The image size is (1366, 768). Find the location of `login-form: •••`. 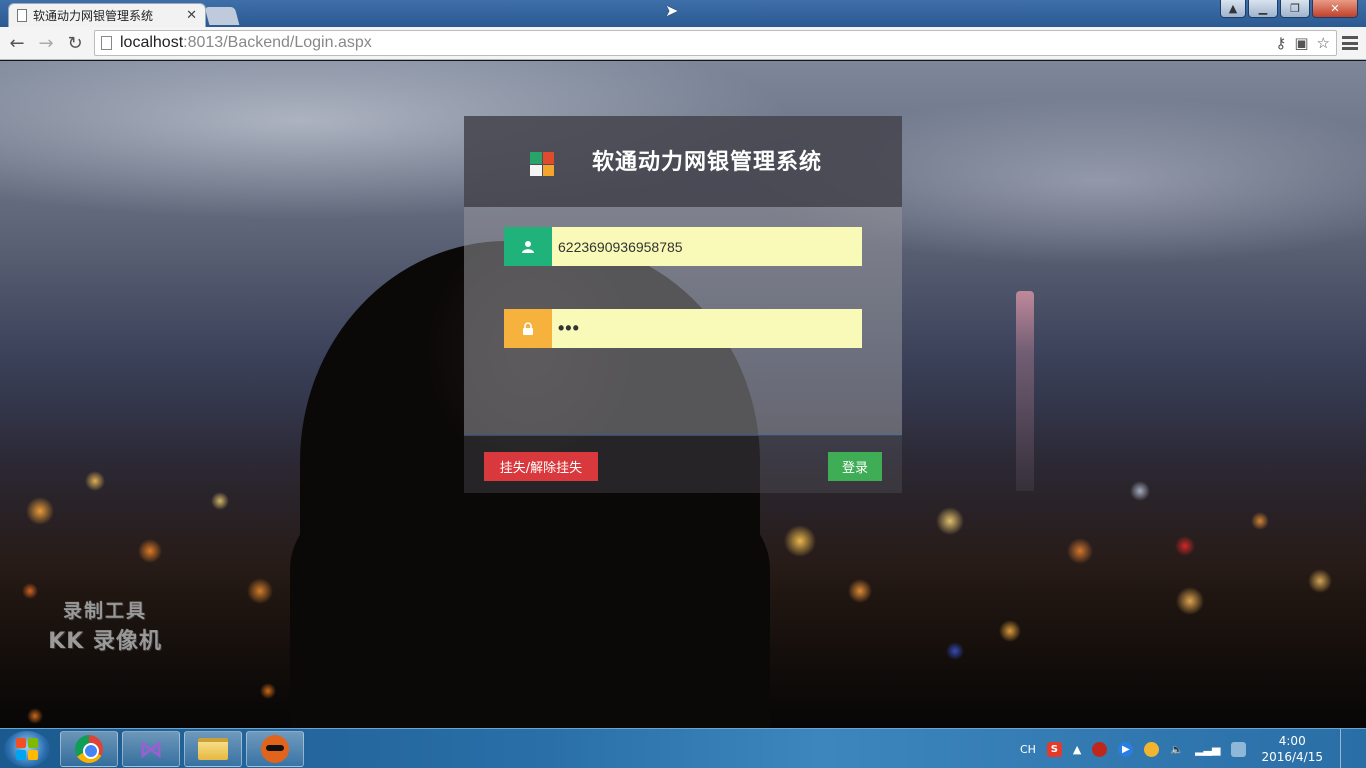

login-form: ••• is located at coordinates (683, 321).